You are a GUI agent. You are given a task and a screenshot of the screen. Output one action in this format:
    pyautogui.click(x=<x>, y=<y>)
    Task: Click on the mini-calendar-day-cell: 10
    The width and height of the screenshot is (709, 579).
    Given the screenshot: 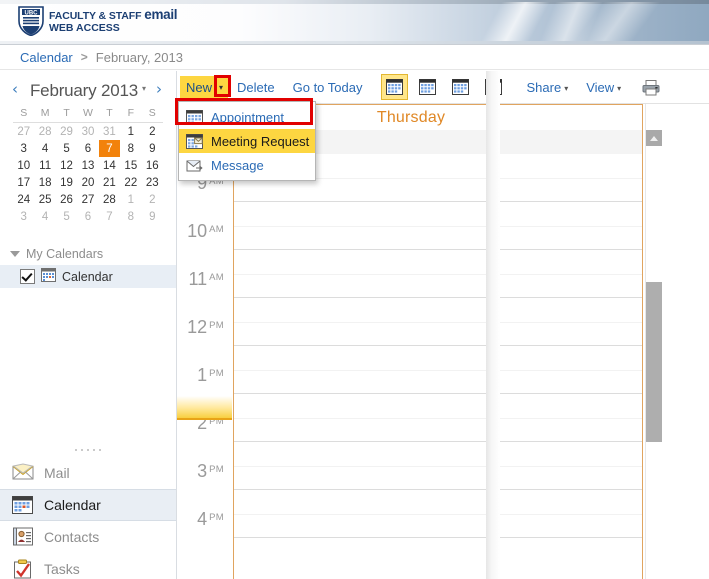 What is the action you would take?
    pyautogui.click(x=23, y=165)
    